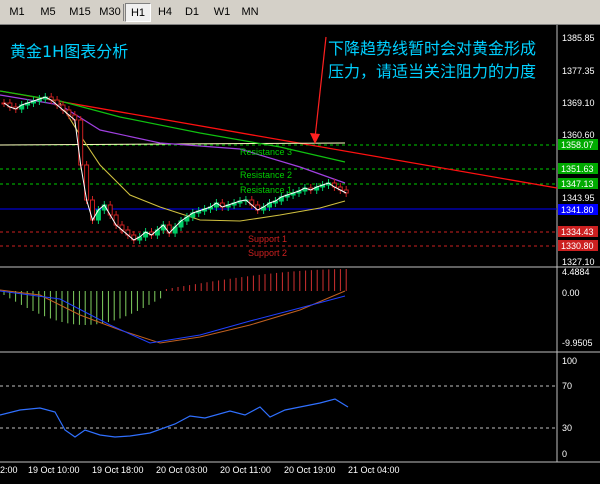 The width and height of the screenshot is (600, 484). I want to click on annotation-line-1: 下降趋势线暂时会对黄金形成, so click(432, 48).